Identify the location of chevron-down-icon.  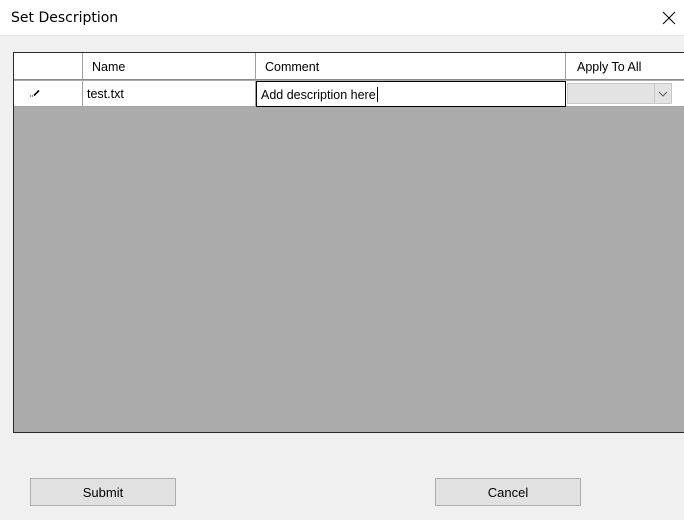
(663, 94).